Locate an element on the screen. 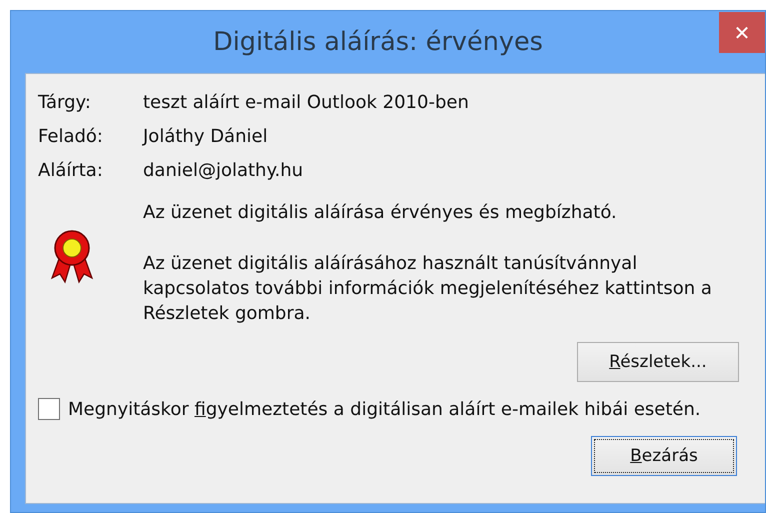 This screenshot has width=766, height=513. field-value: teszt aláírt e-mail Outlook 2010-ben is located at coordinates (306, 103).